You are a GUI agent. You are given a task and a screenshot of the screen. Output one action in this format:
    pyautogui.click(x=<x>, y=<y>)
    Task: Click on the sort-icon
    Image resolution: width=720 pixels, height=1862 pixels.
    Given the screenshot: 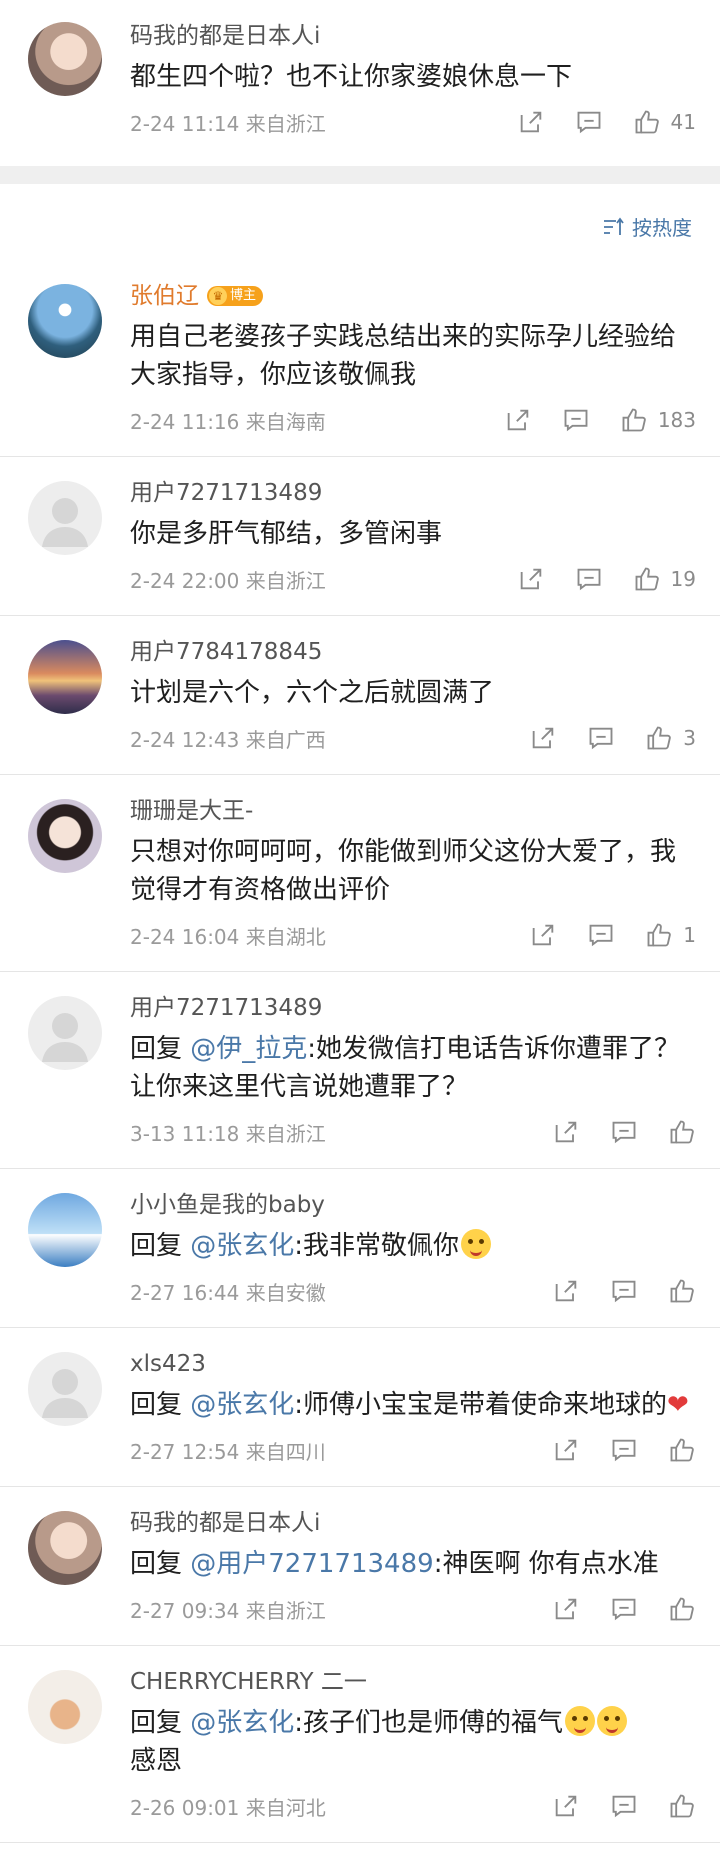 What is the action you would take?
    pyautogui.click(x=614, y=226)
    